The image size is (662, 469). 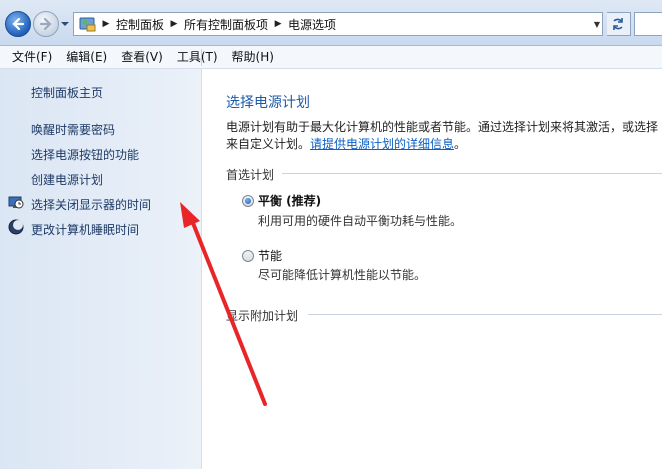 What do you see at coordinates (342, 275) in the screenshot?
I see `power-saver-plan-description: 尽可能降低计算机性能以节能。` at bounding box center [342, 275].